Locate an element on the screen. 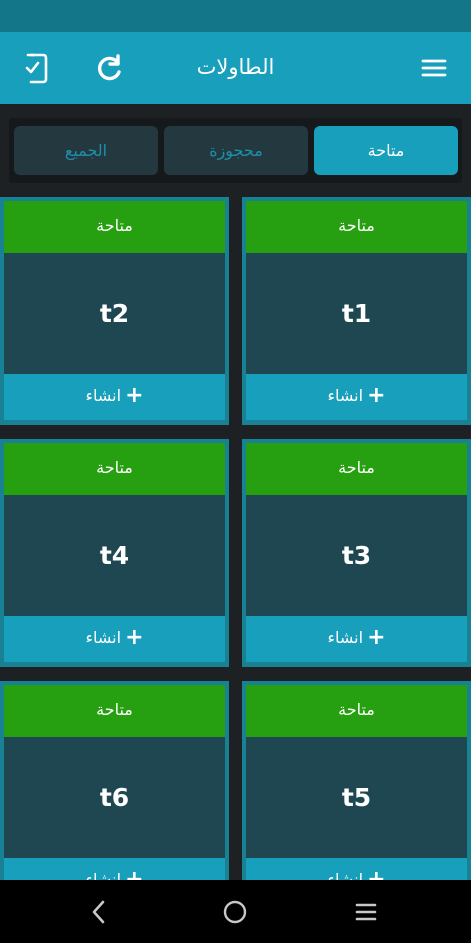  page-title: الطاولات is located at coordinates (235, 67).